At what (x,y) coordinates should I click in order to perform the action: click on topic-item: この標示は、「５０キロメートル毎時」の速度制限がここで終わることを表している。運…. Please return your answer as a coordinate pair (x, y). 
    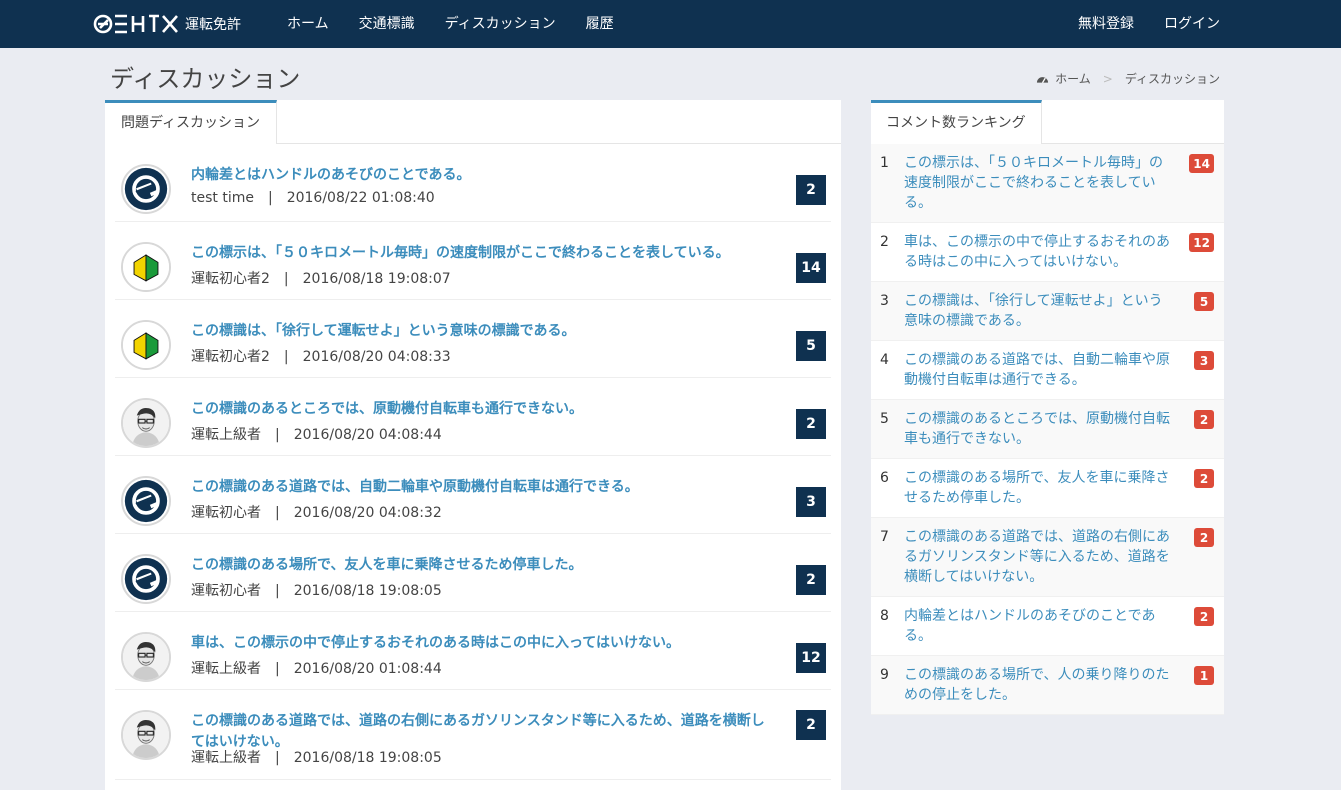
    Looking at the image, I should click on (473, 261).